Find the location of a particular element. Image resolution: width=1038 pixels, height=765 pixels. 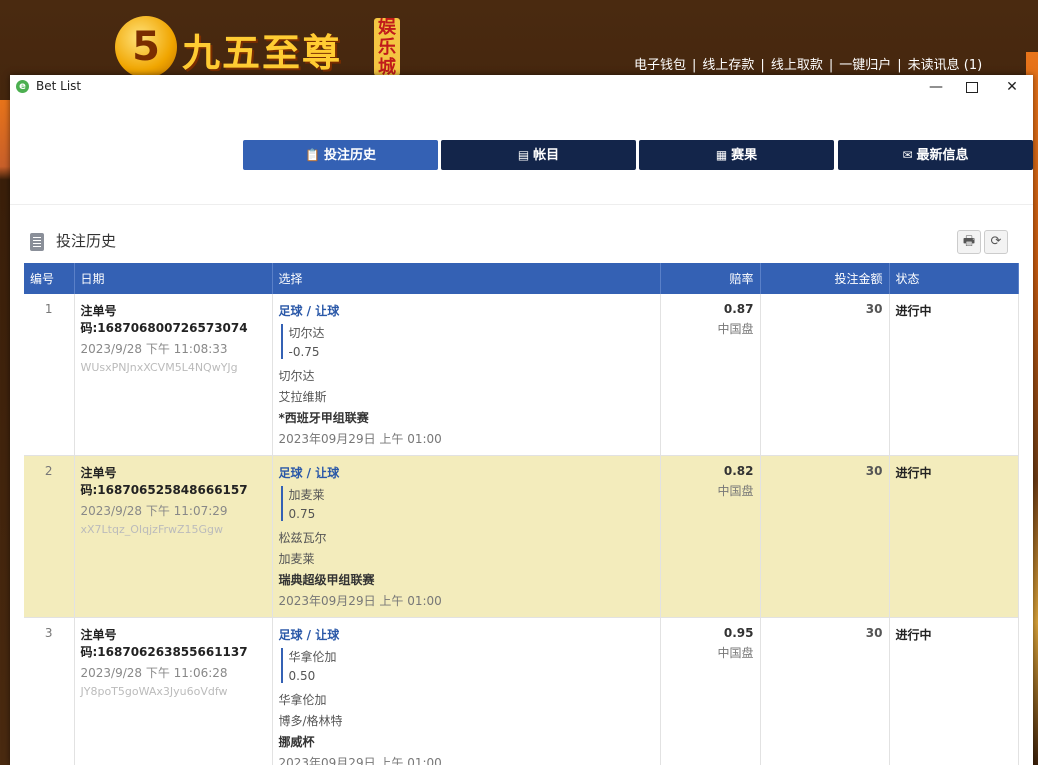

link-one-click-transfer: 一键归户 is located at coordinates (865, 65).